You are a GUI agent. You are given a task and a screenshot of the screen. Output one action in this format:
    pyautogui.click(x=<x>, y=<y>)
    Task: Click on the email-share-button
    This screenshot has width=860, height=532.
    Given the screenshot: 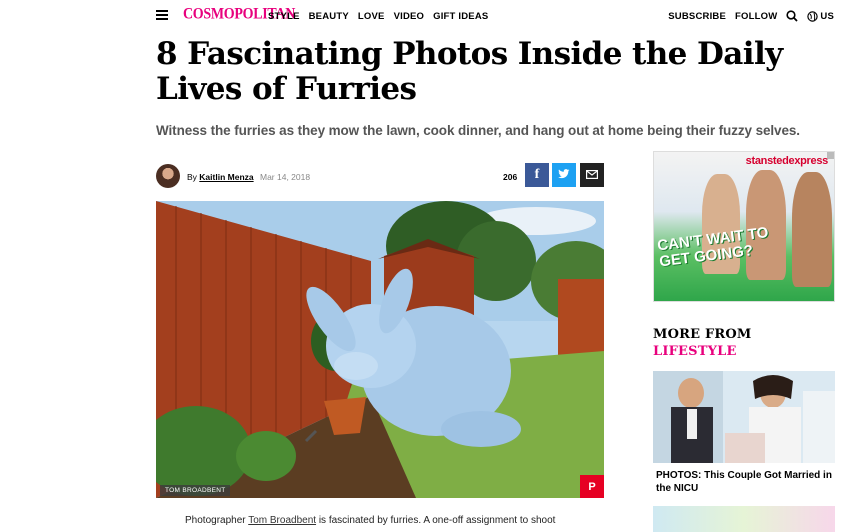 What is the action you would take?
    pyautogui.click(x=592, y=175)
    